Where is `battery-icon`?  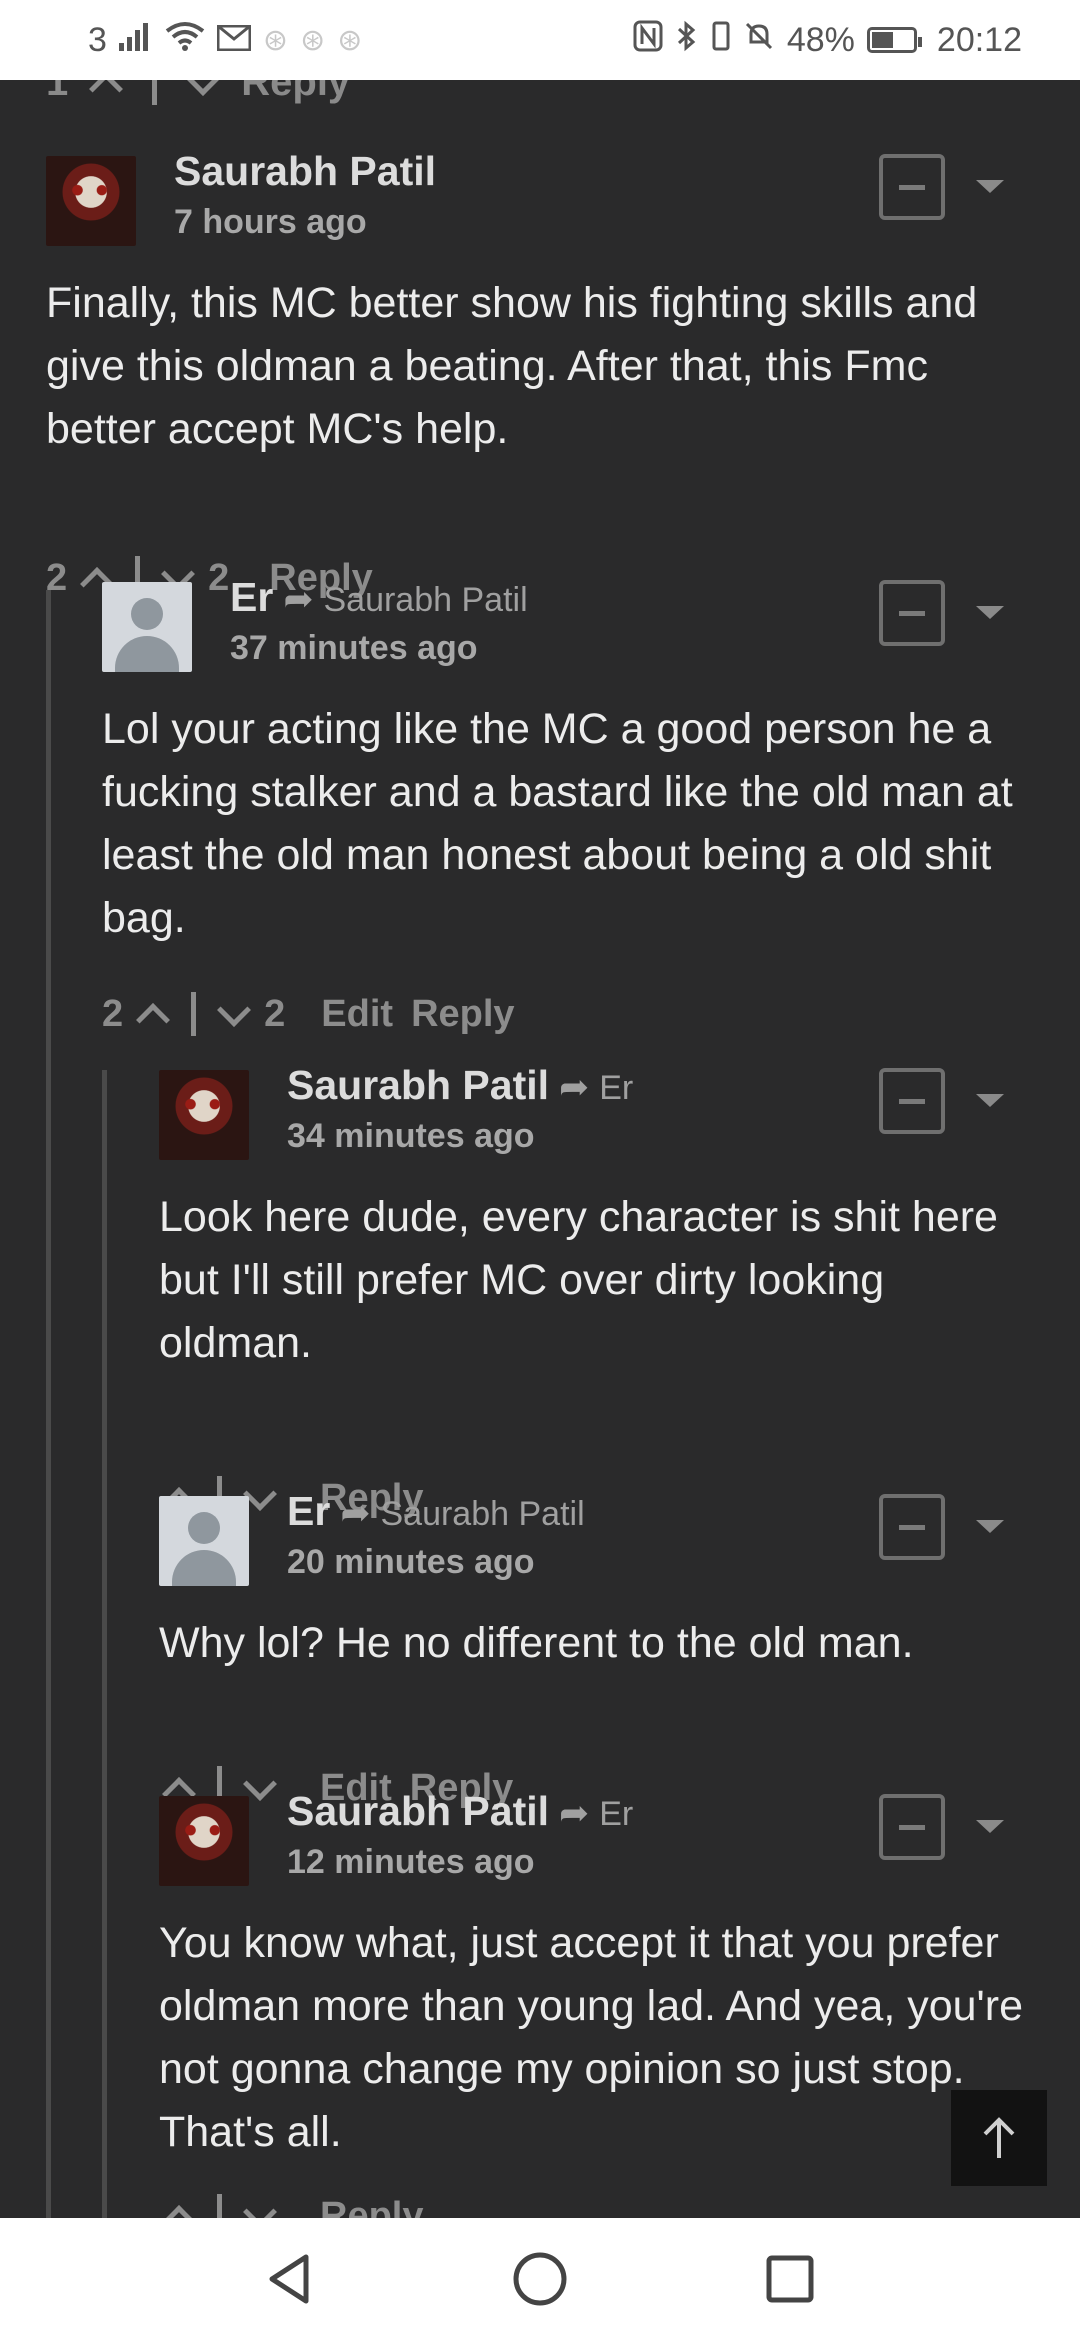
battery-icon is located at coordinates (894, 40).